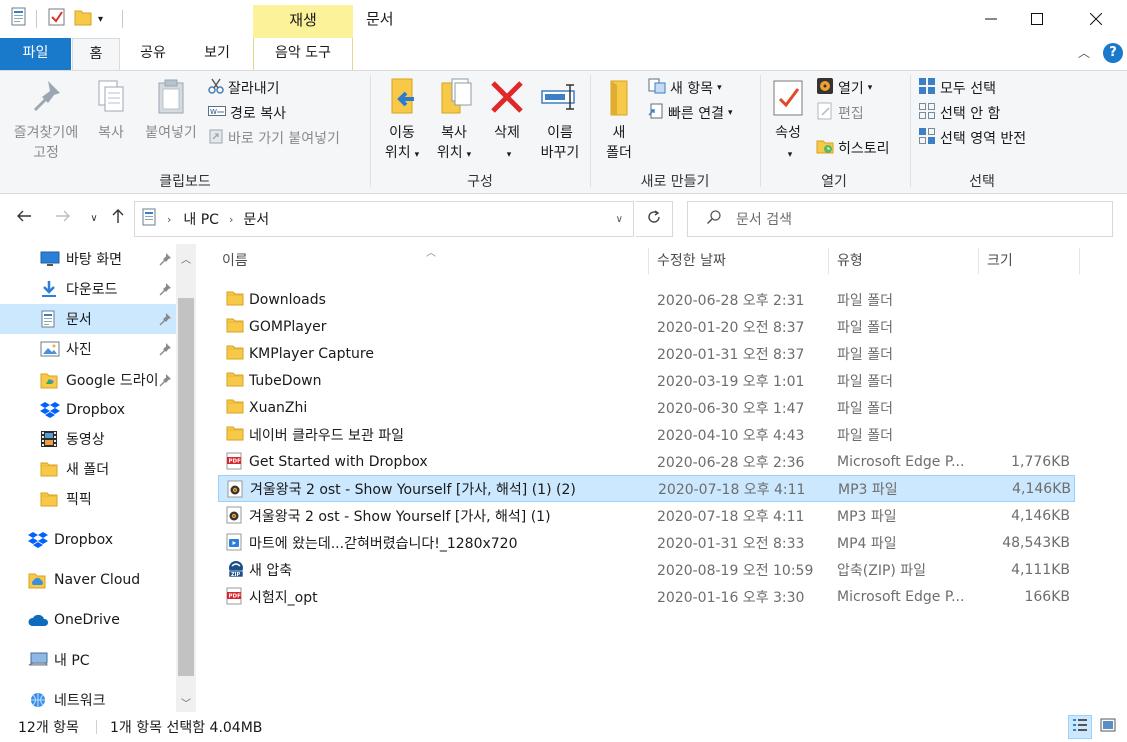  I want to click on file-row: Downloads 2020-06-28 오후 2:31 파일 폴더, so click(646, 299).